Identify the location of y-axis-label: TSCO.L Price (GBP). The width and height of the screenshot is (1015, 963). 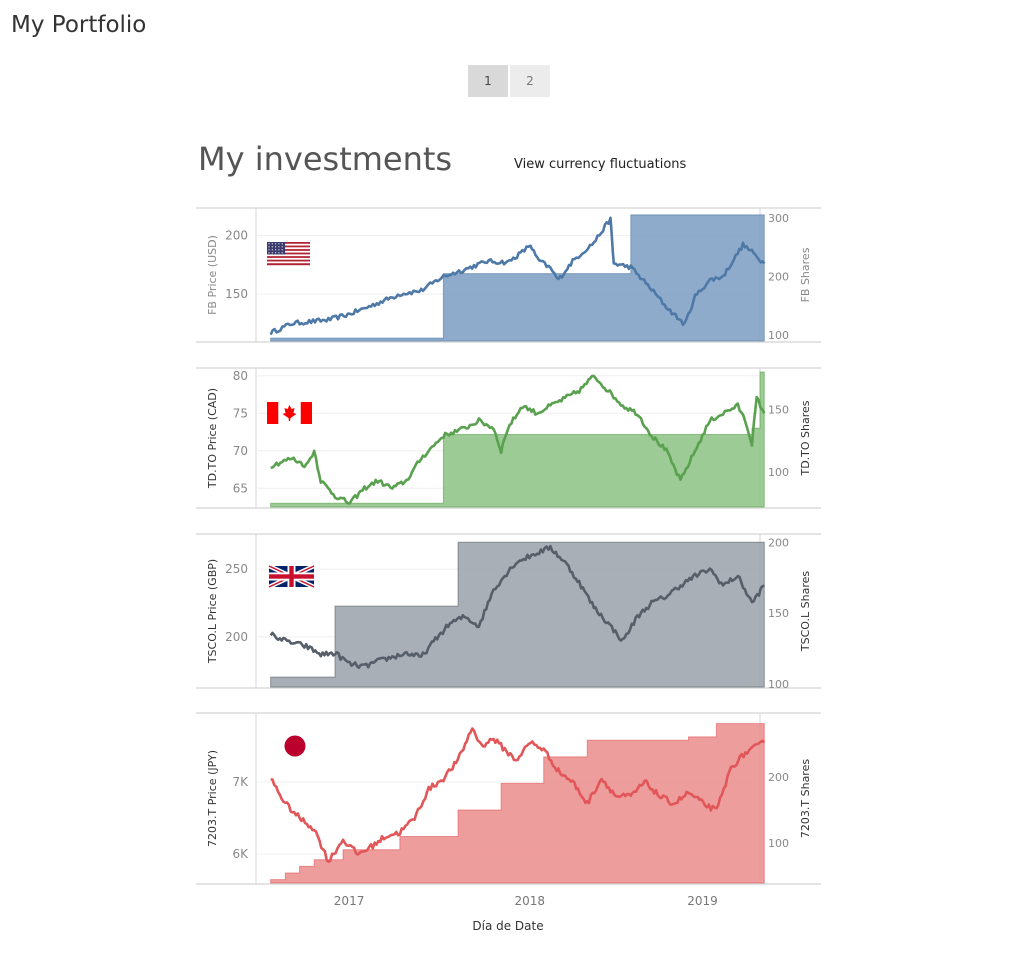
(212, 611).